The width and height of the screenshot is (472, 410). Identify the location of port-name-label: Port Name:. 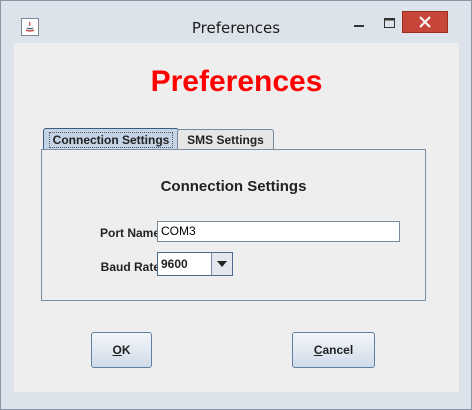
(131, 233).